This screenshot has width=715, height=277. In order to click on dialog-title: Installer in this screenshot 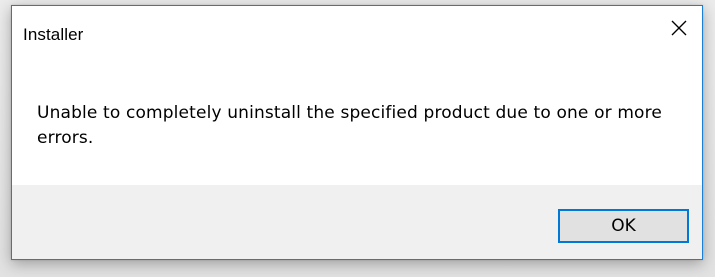, I will do `click(53, 34)`.